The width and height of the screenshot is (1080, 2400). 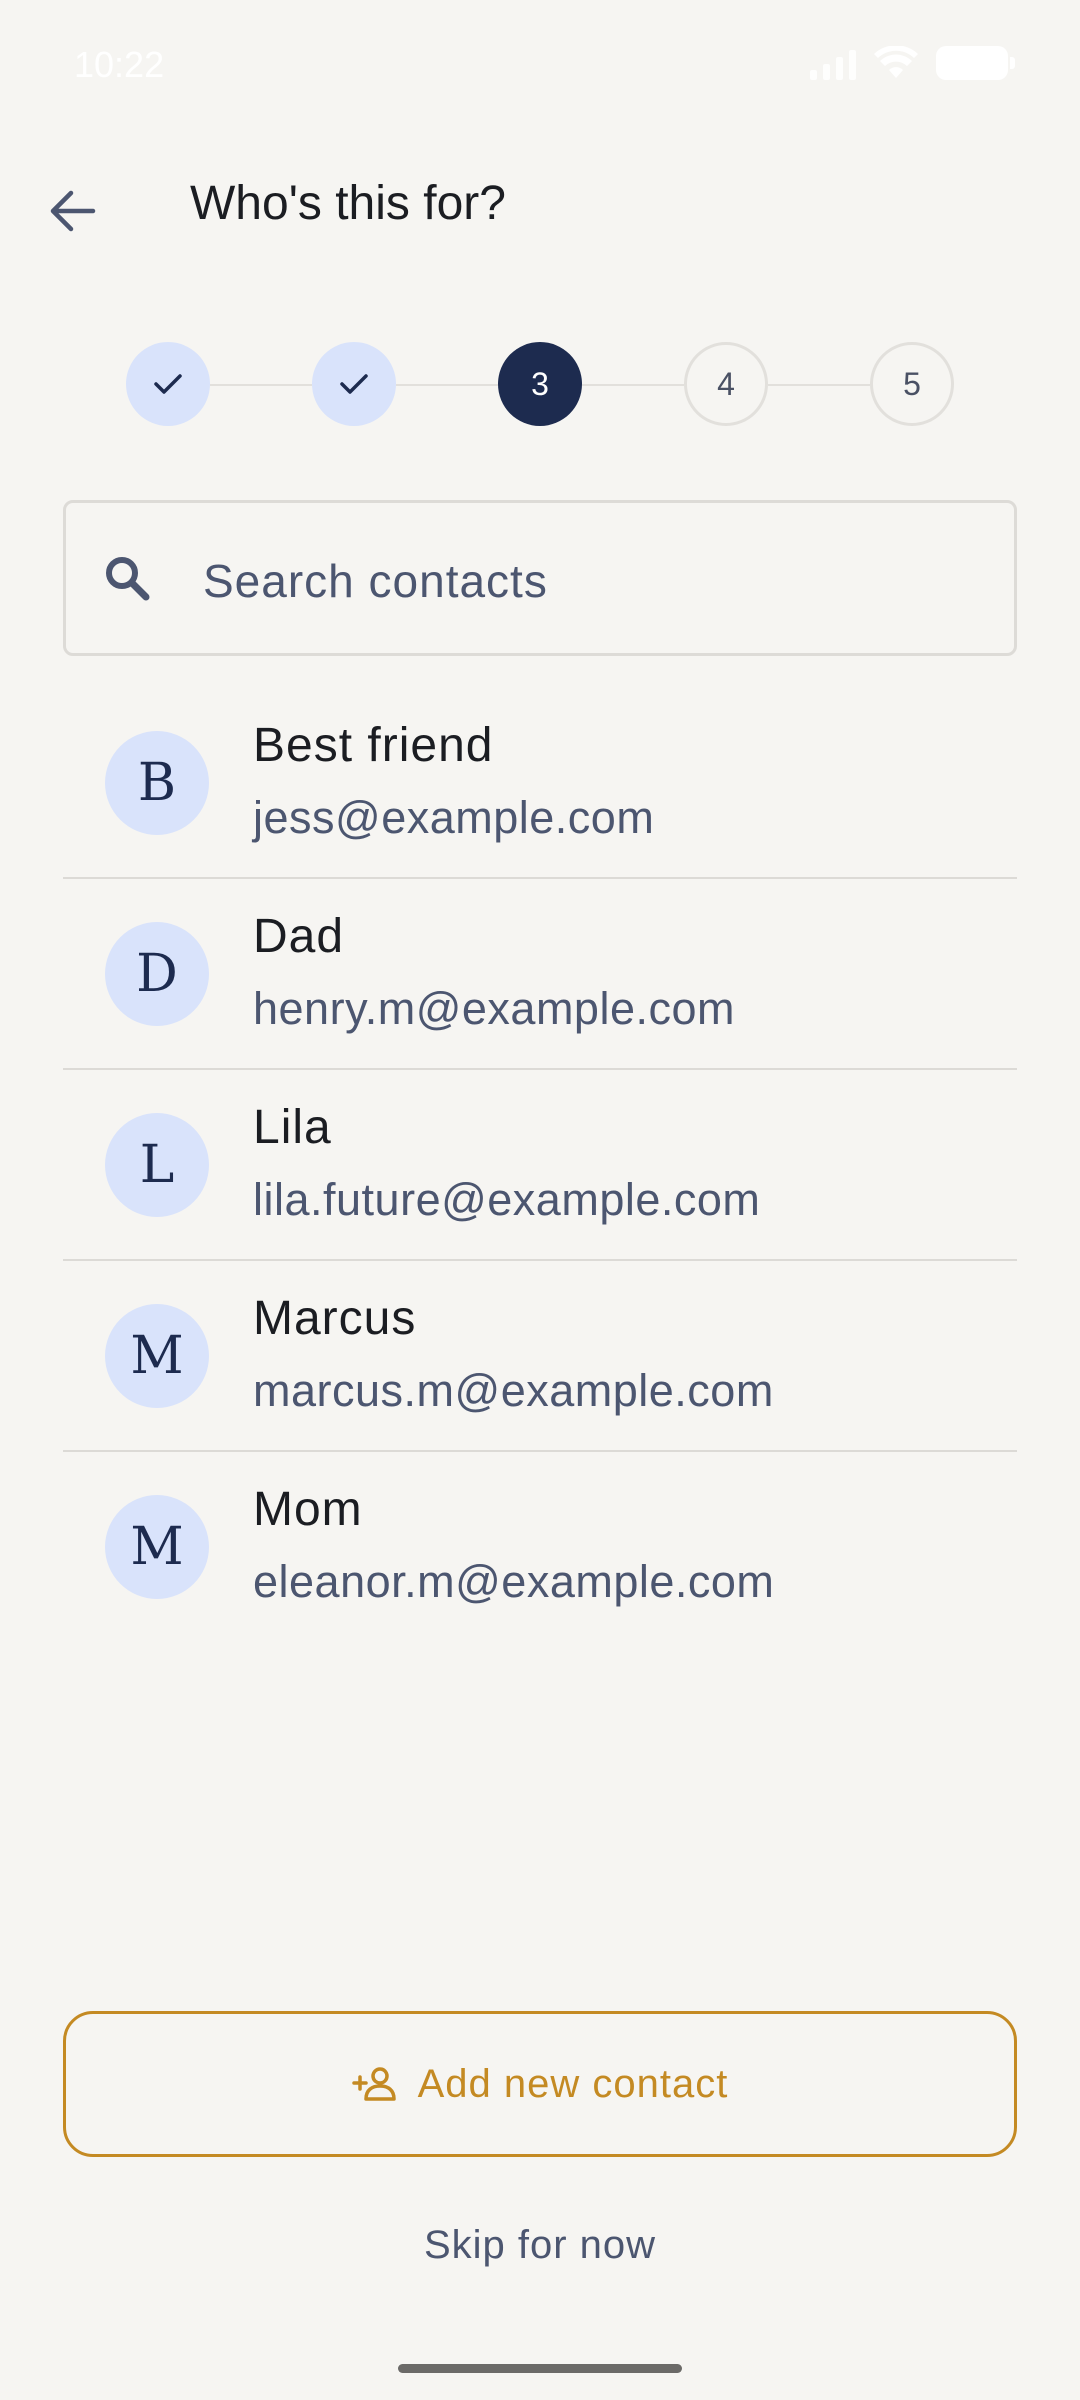 What do you see at coordinates (540, 65) in the screenshot?
I see `status-bar: 10:22` at bounding box center [540, 65].